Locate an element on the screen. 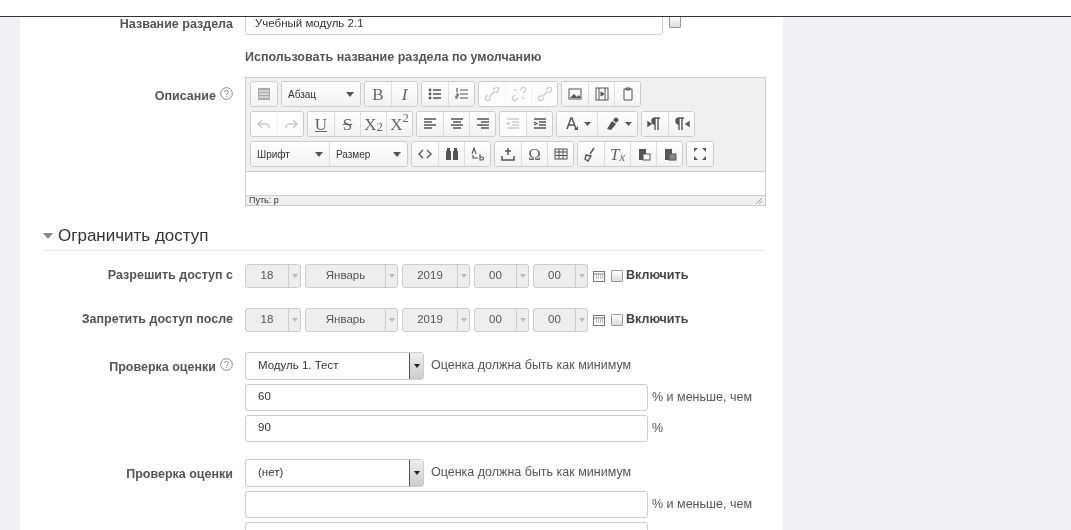 The width and height of the screenshot is (1071, 530). toolbar-button: I is located at coordinates (404, 94).